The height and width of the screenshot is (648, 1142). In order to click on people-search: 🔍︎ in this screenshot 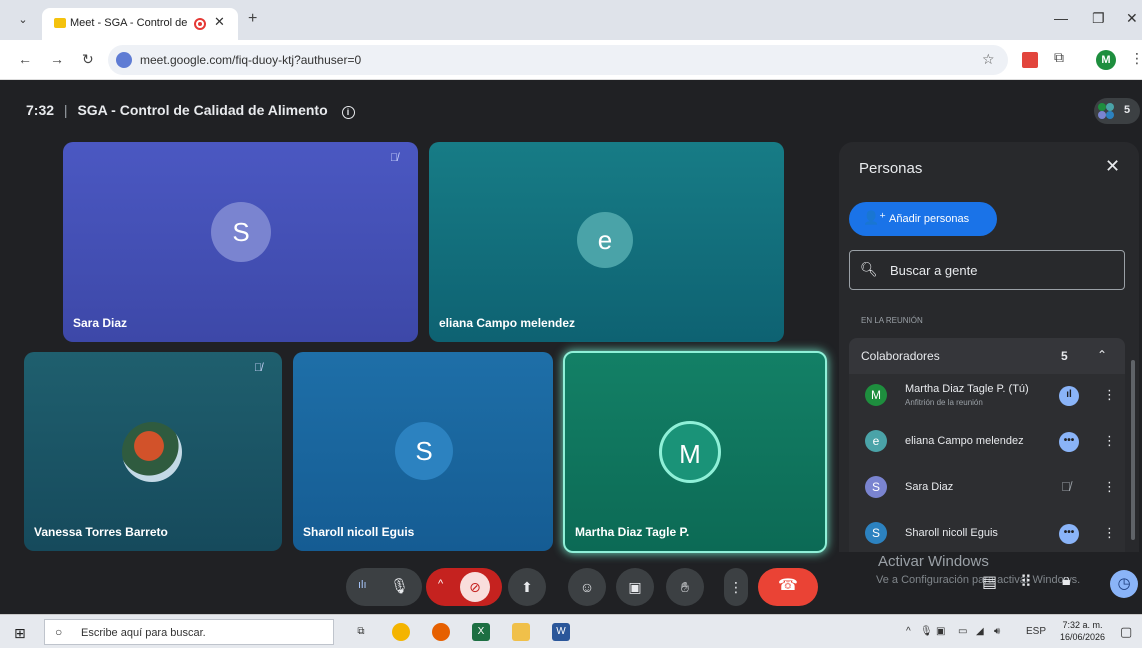, I will do `click(987, 270)`.